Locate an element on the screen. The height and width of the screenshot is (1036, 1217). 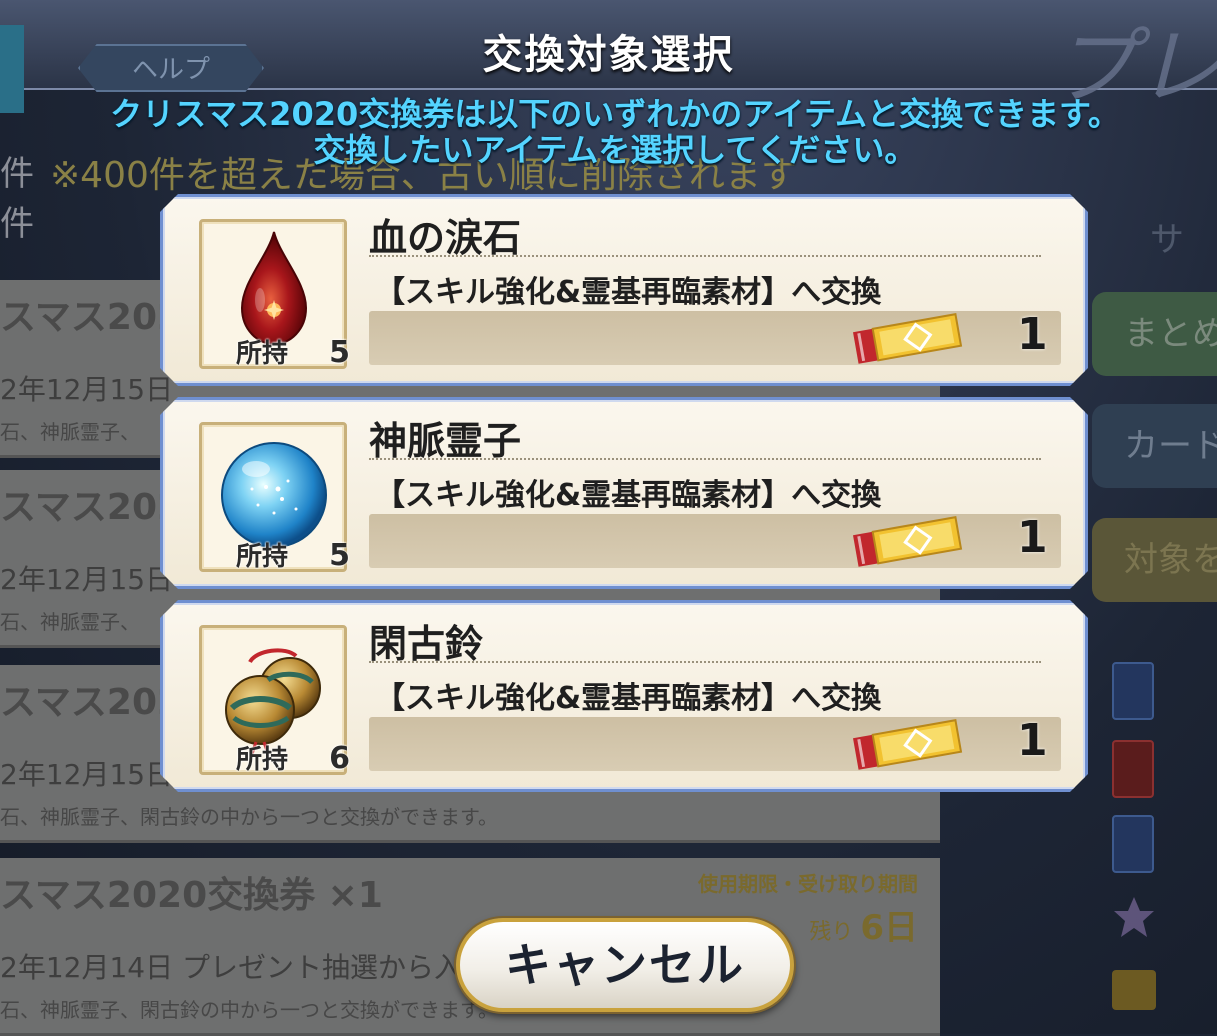
owned-count: 6 is located at coordinates (339, 758).